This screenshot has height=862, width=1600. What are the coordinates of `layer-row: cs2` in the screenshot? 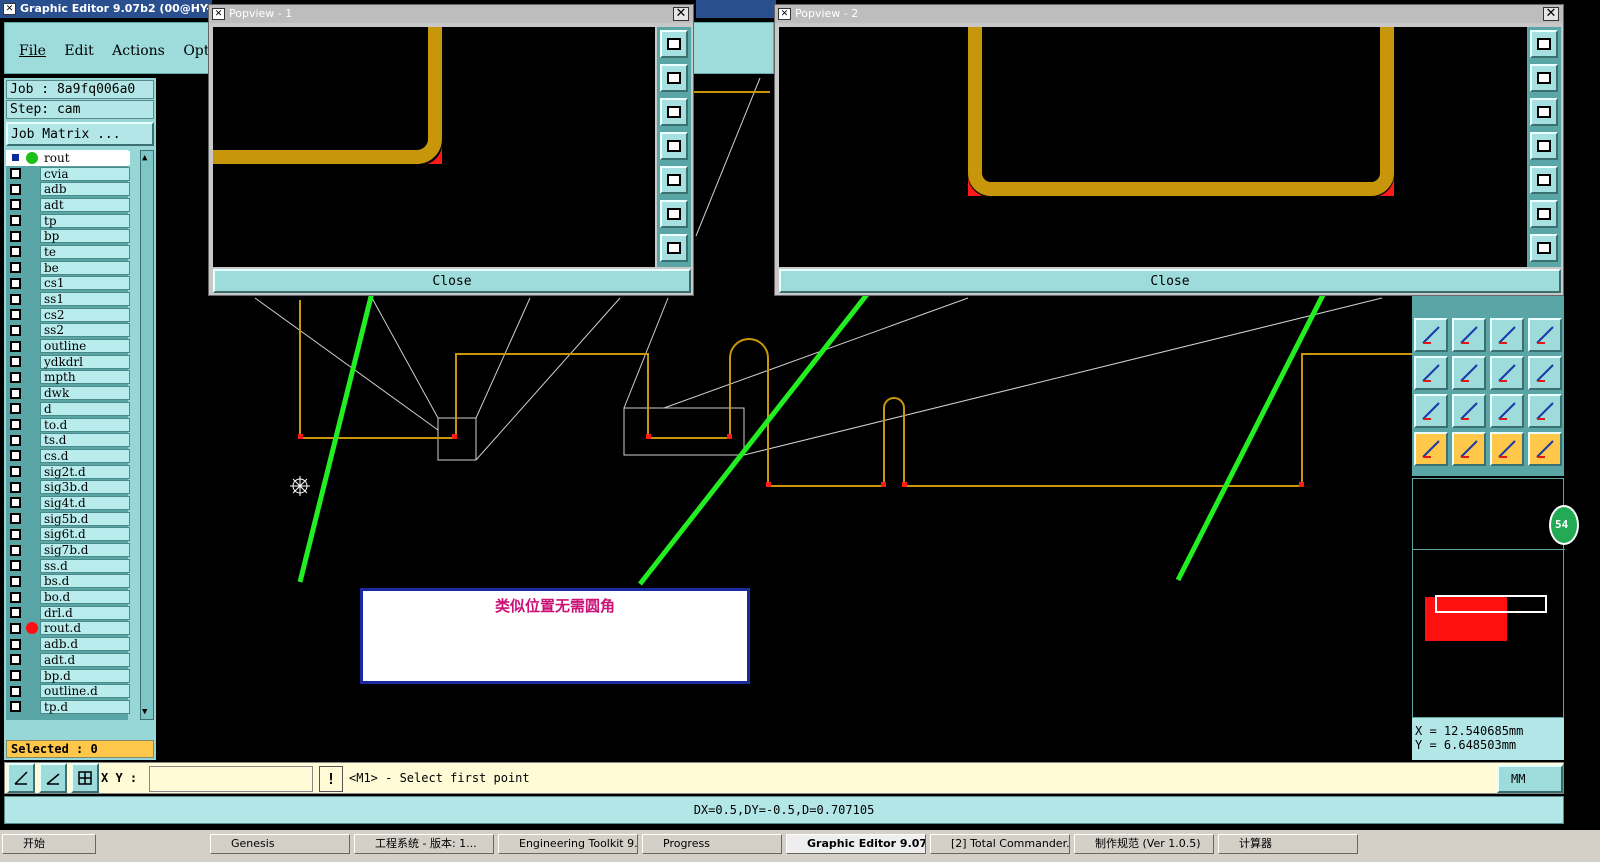 It's located at (68, 315).